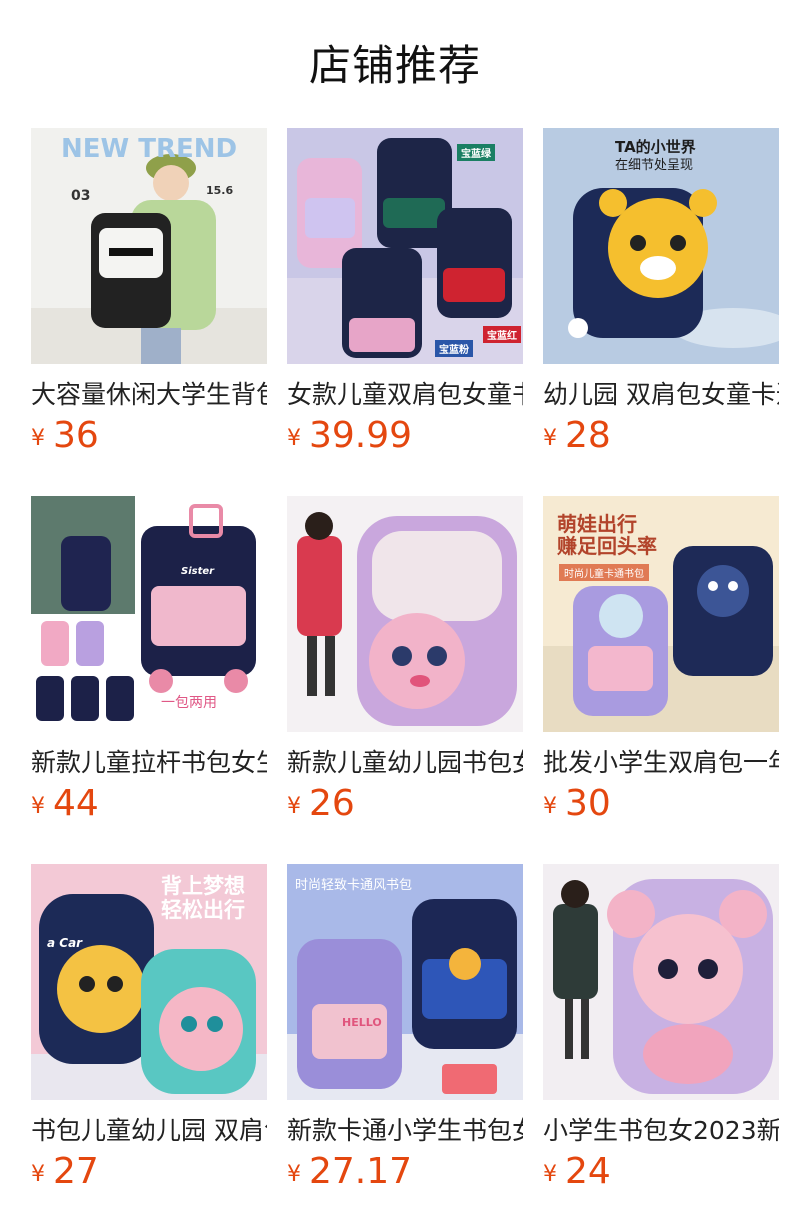 The image size is (790, 1232). I want to click on color-tag: 宝蓝红, so click(502, 334).